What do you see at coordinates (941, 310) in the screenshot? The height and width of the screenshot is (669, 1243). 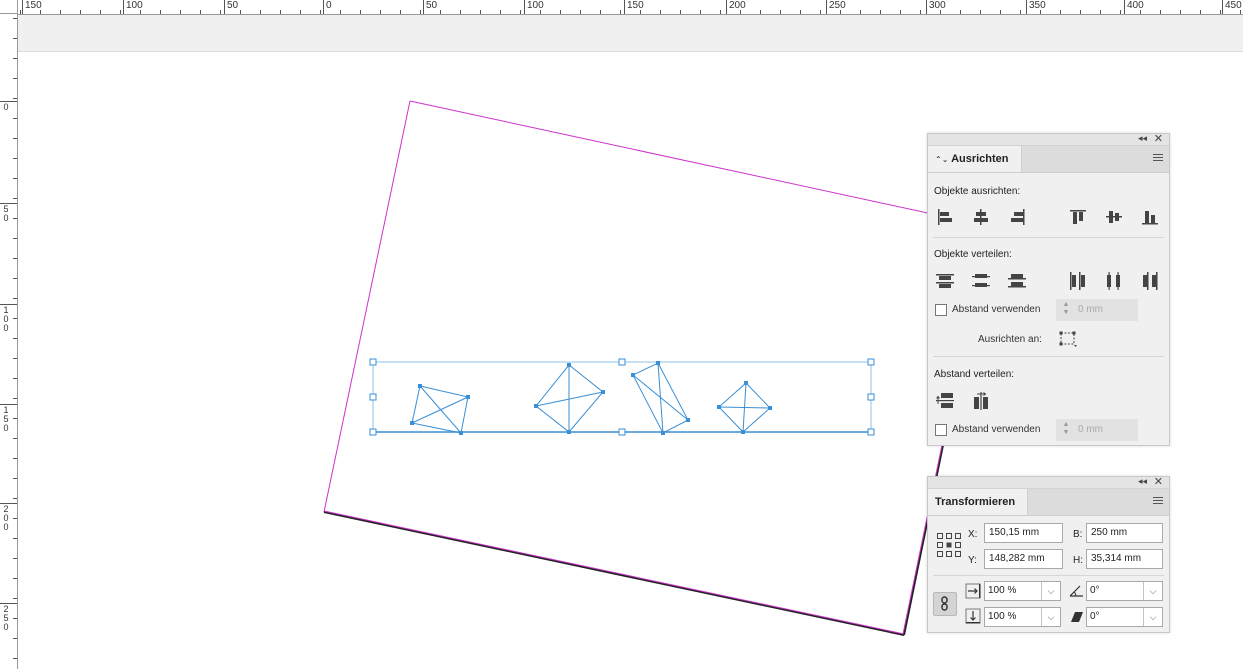 I see `use-spacing-checkbox` at bounding box center [941, 310].